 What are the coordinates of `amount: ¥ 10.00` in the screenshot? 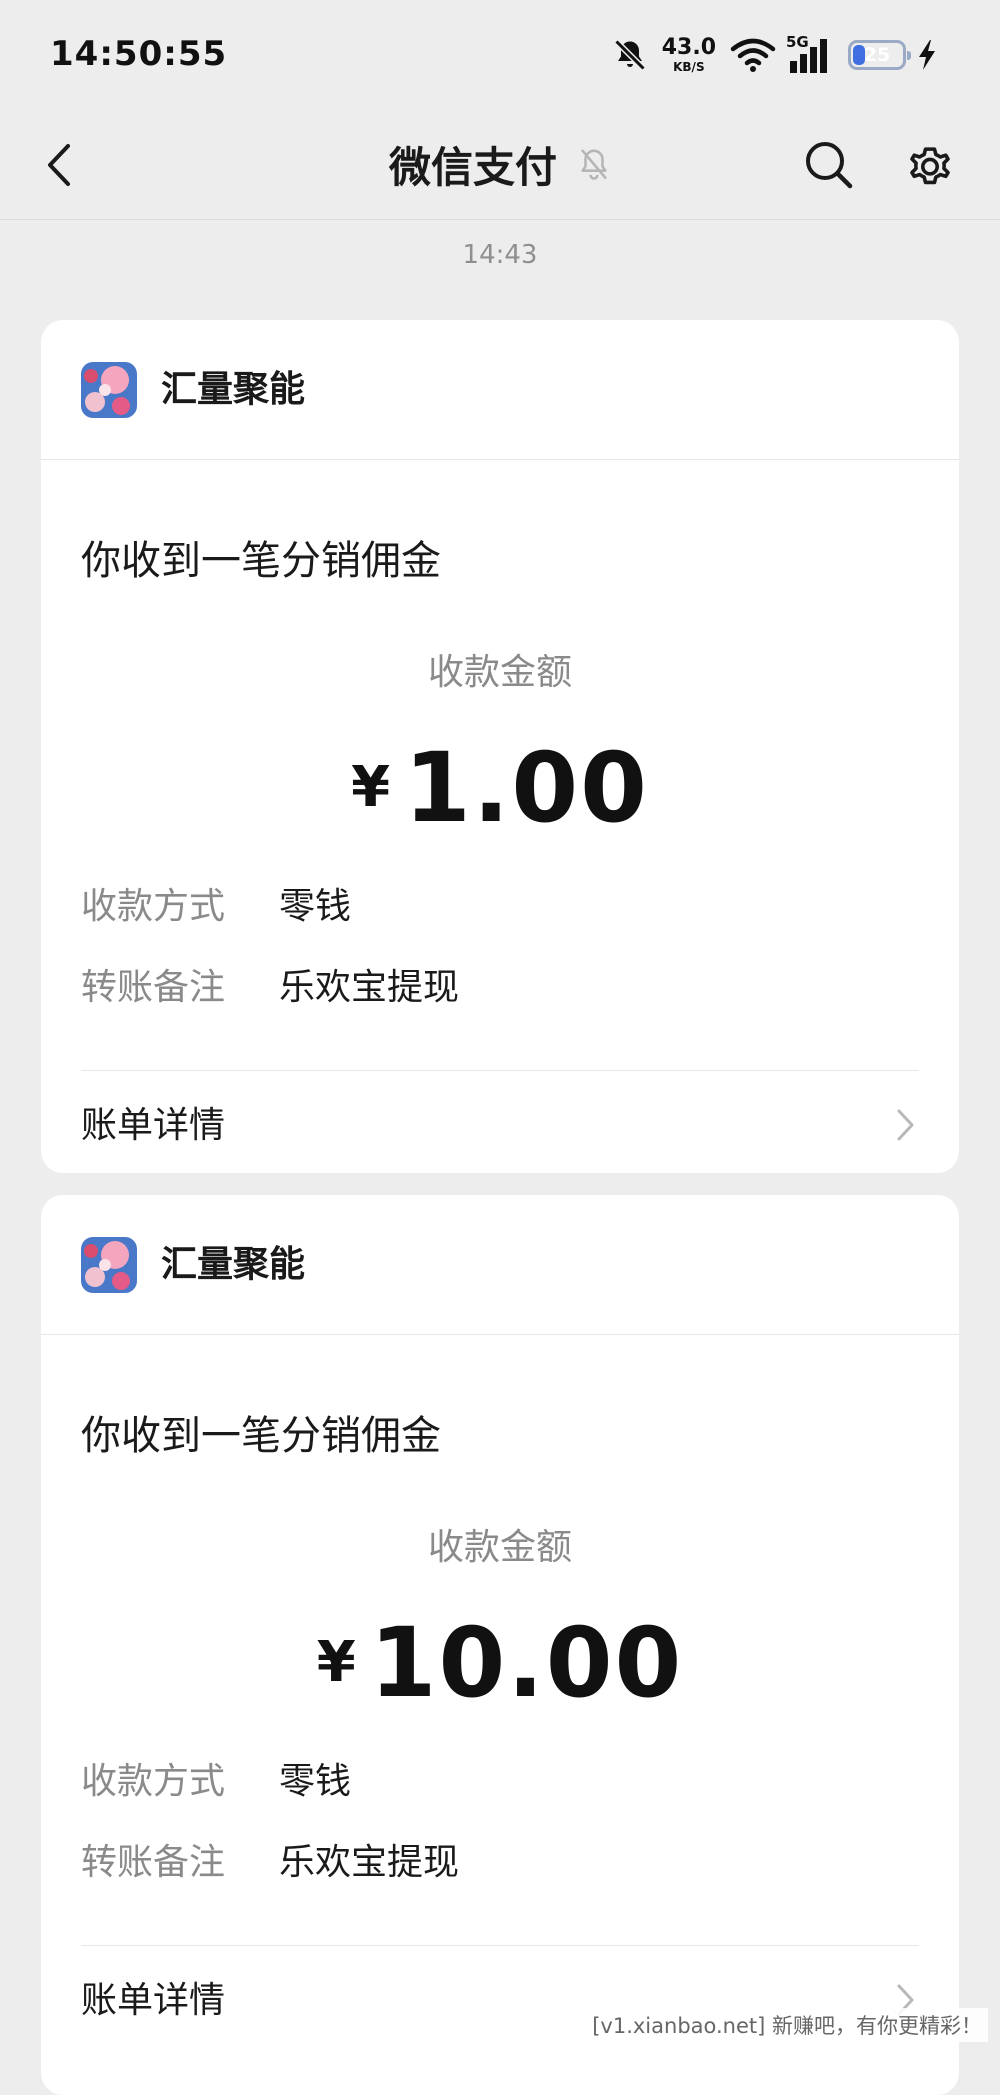 It's located at (500, 1663).